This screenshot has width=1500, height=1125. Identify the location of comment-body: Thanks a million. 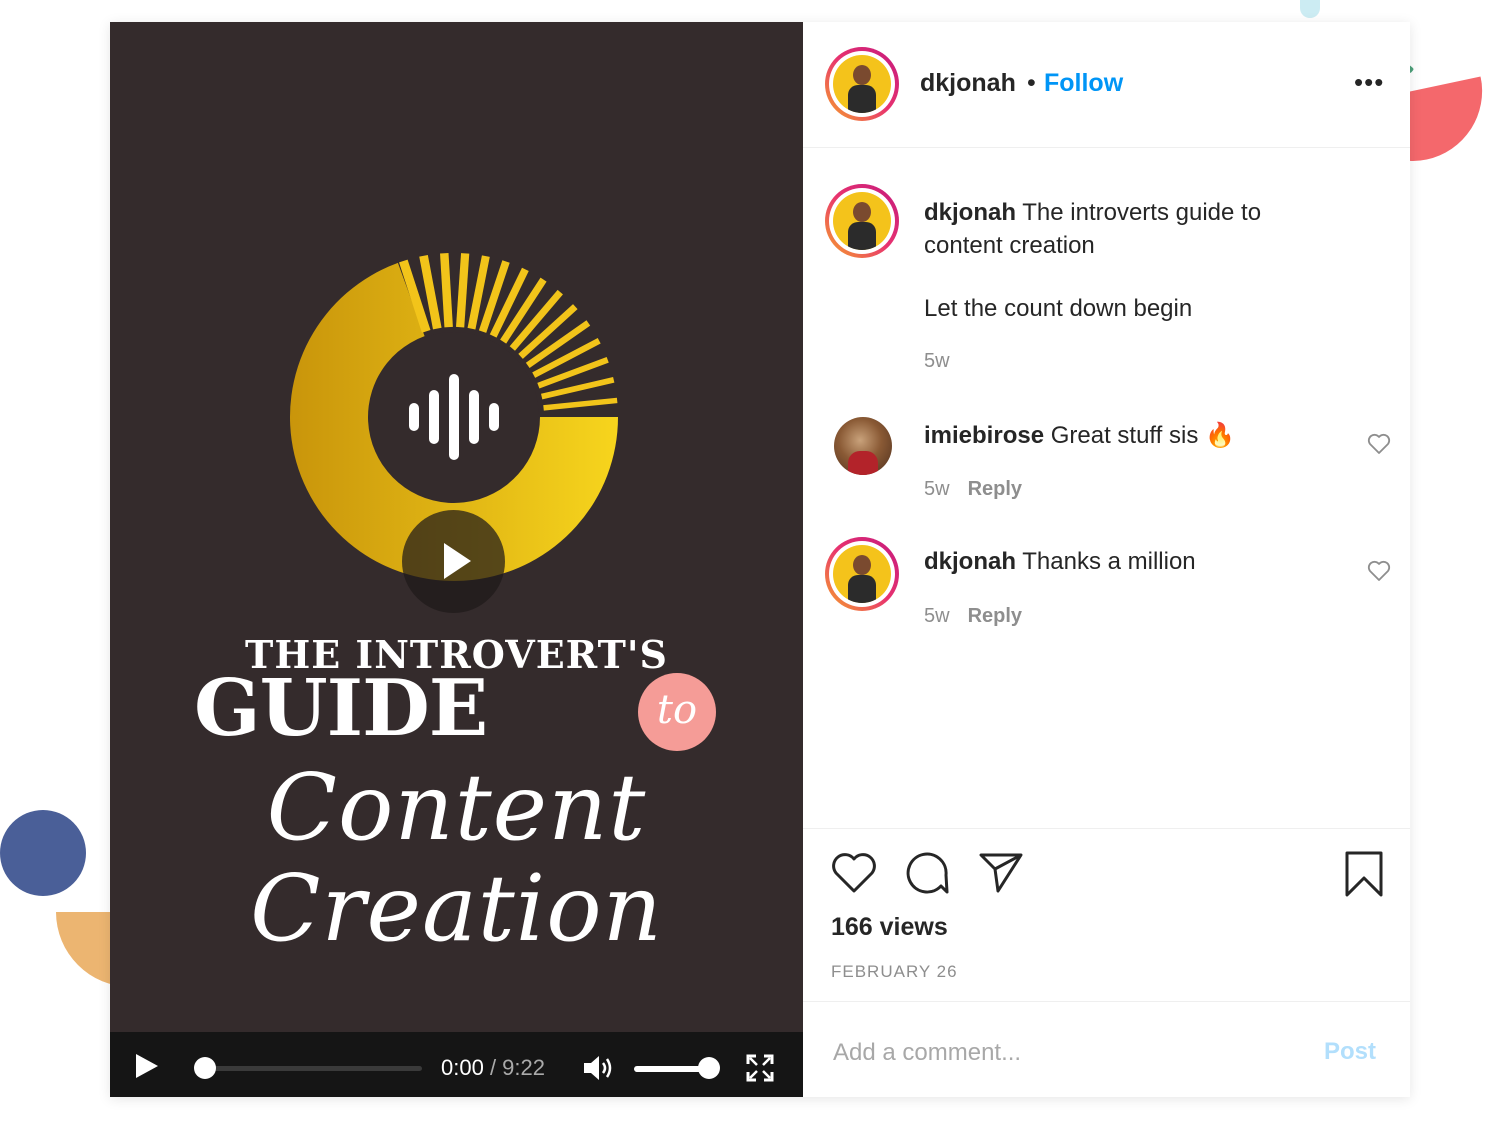
(1109, 561).